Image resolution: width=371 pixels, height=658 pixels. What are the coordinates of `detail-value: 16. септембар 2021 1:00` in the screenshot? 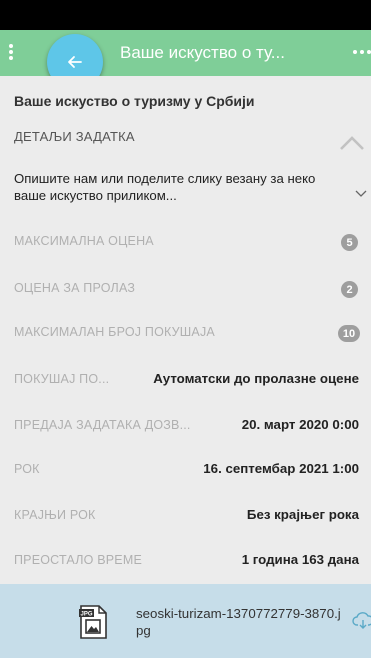 It's located at (281, 468).